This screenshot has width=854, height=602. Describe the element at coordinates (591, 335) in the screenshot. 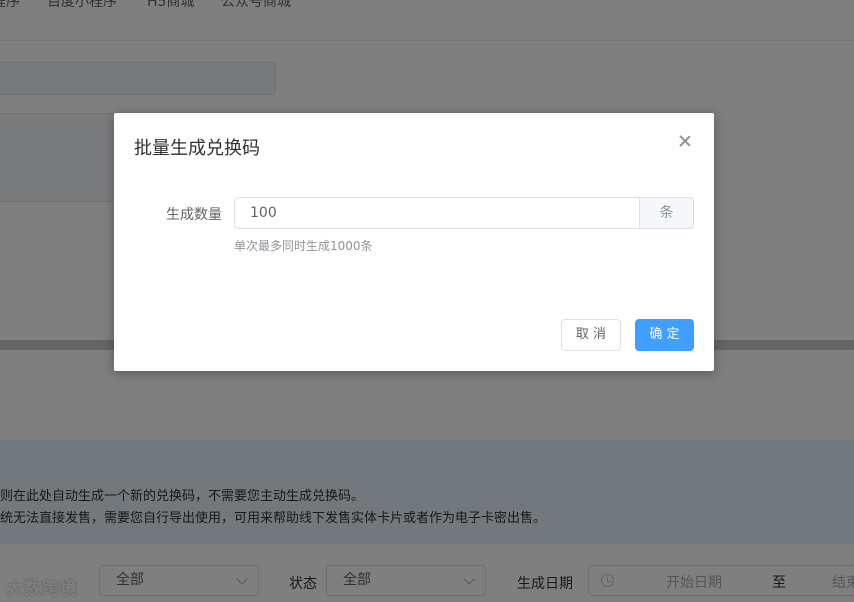

I see `cancel-button: 取 消` at that location.